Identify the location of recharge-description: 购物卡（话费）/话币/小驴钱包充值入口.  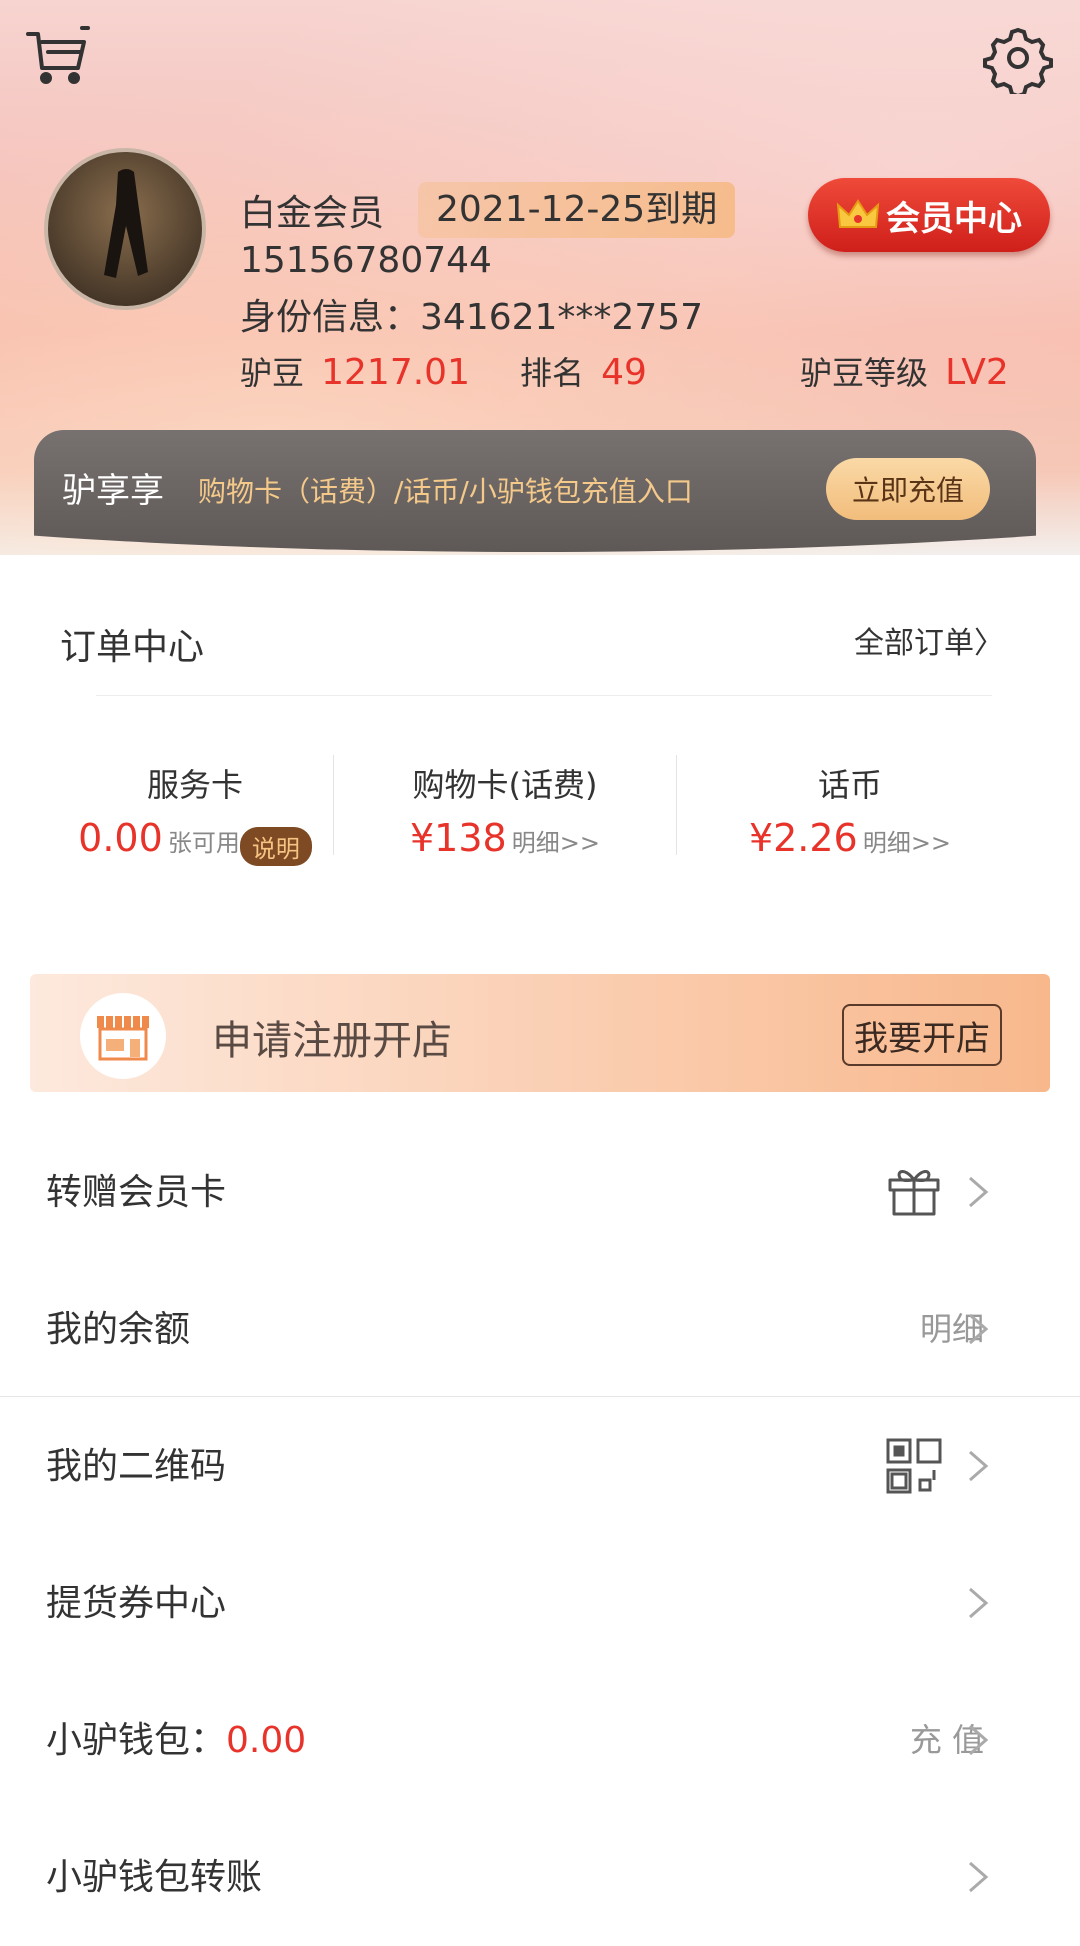
(445, 491).